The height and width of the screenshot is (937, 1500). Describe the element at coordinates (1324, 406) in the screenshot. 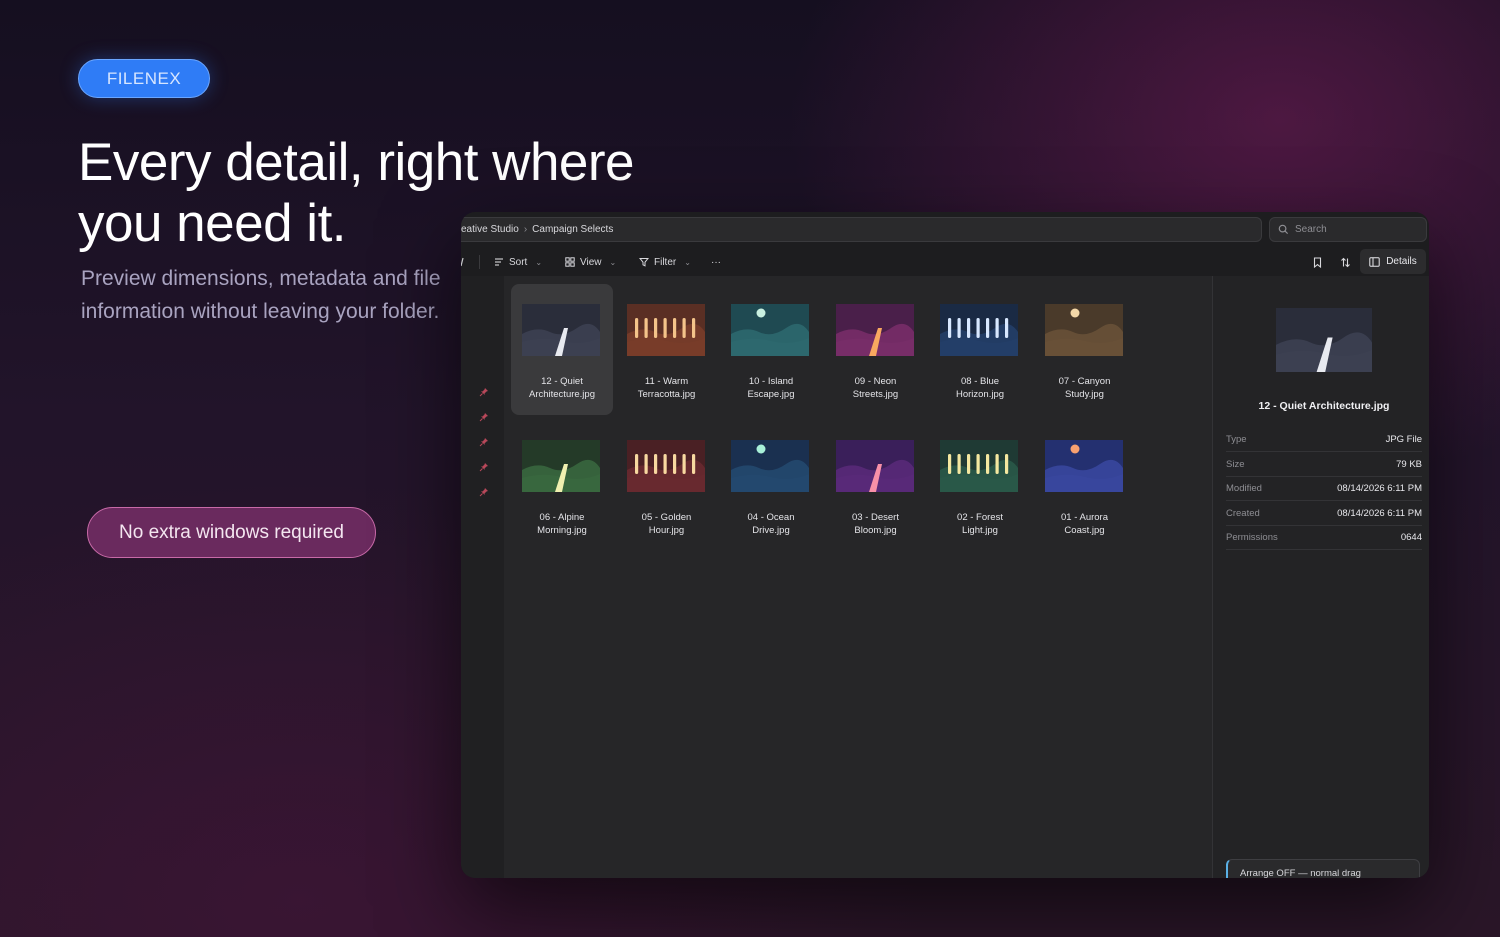

I see `preview-filename: 12 - Quiet Architecture.jpg` at that location.